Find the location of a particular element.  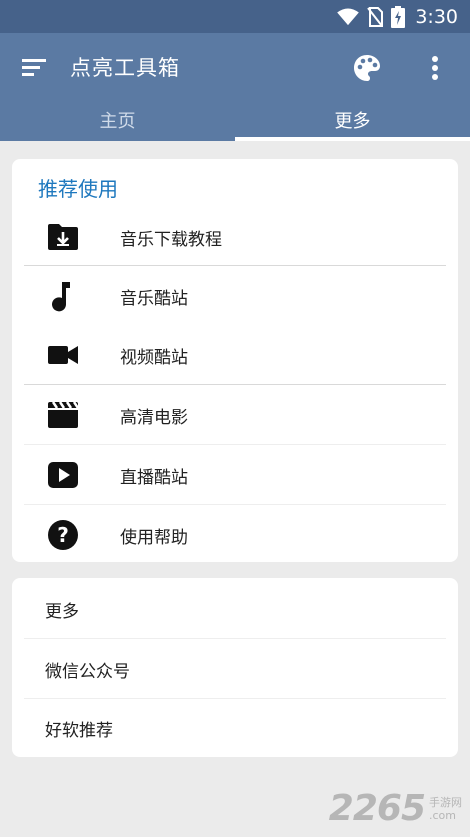

more-vert-icon is located at coordinates (435, 68).